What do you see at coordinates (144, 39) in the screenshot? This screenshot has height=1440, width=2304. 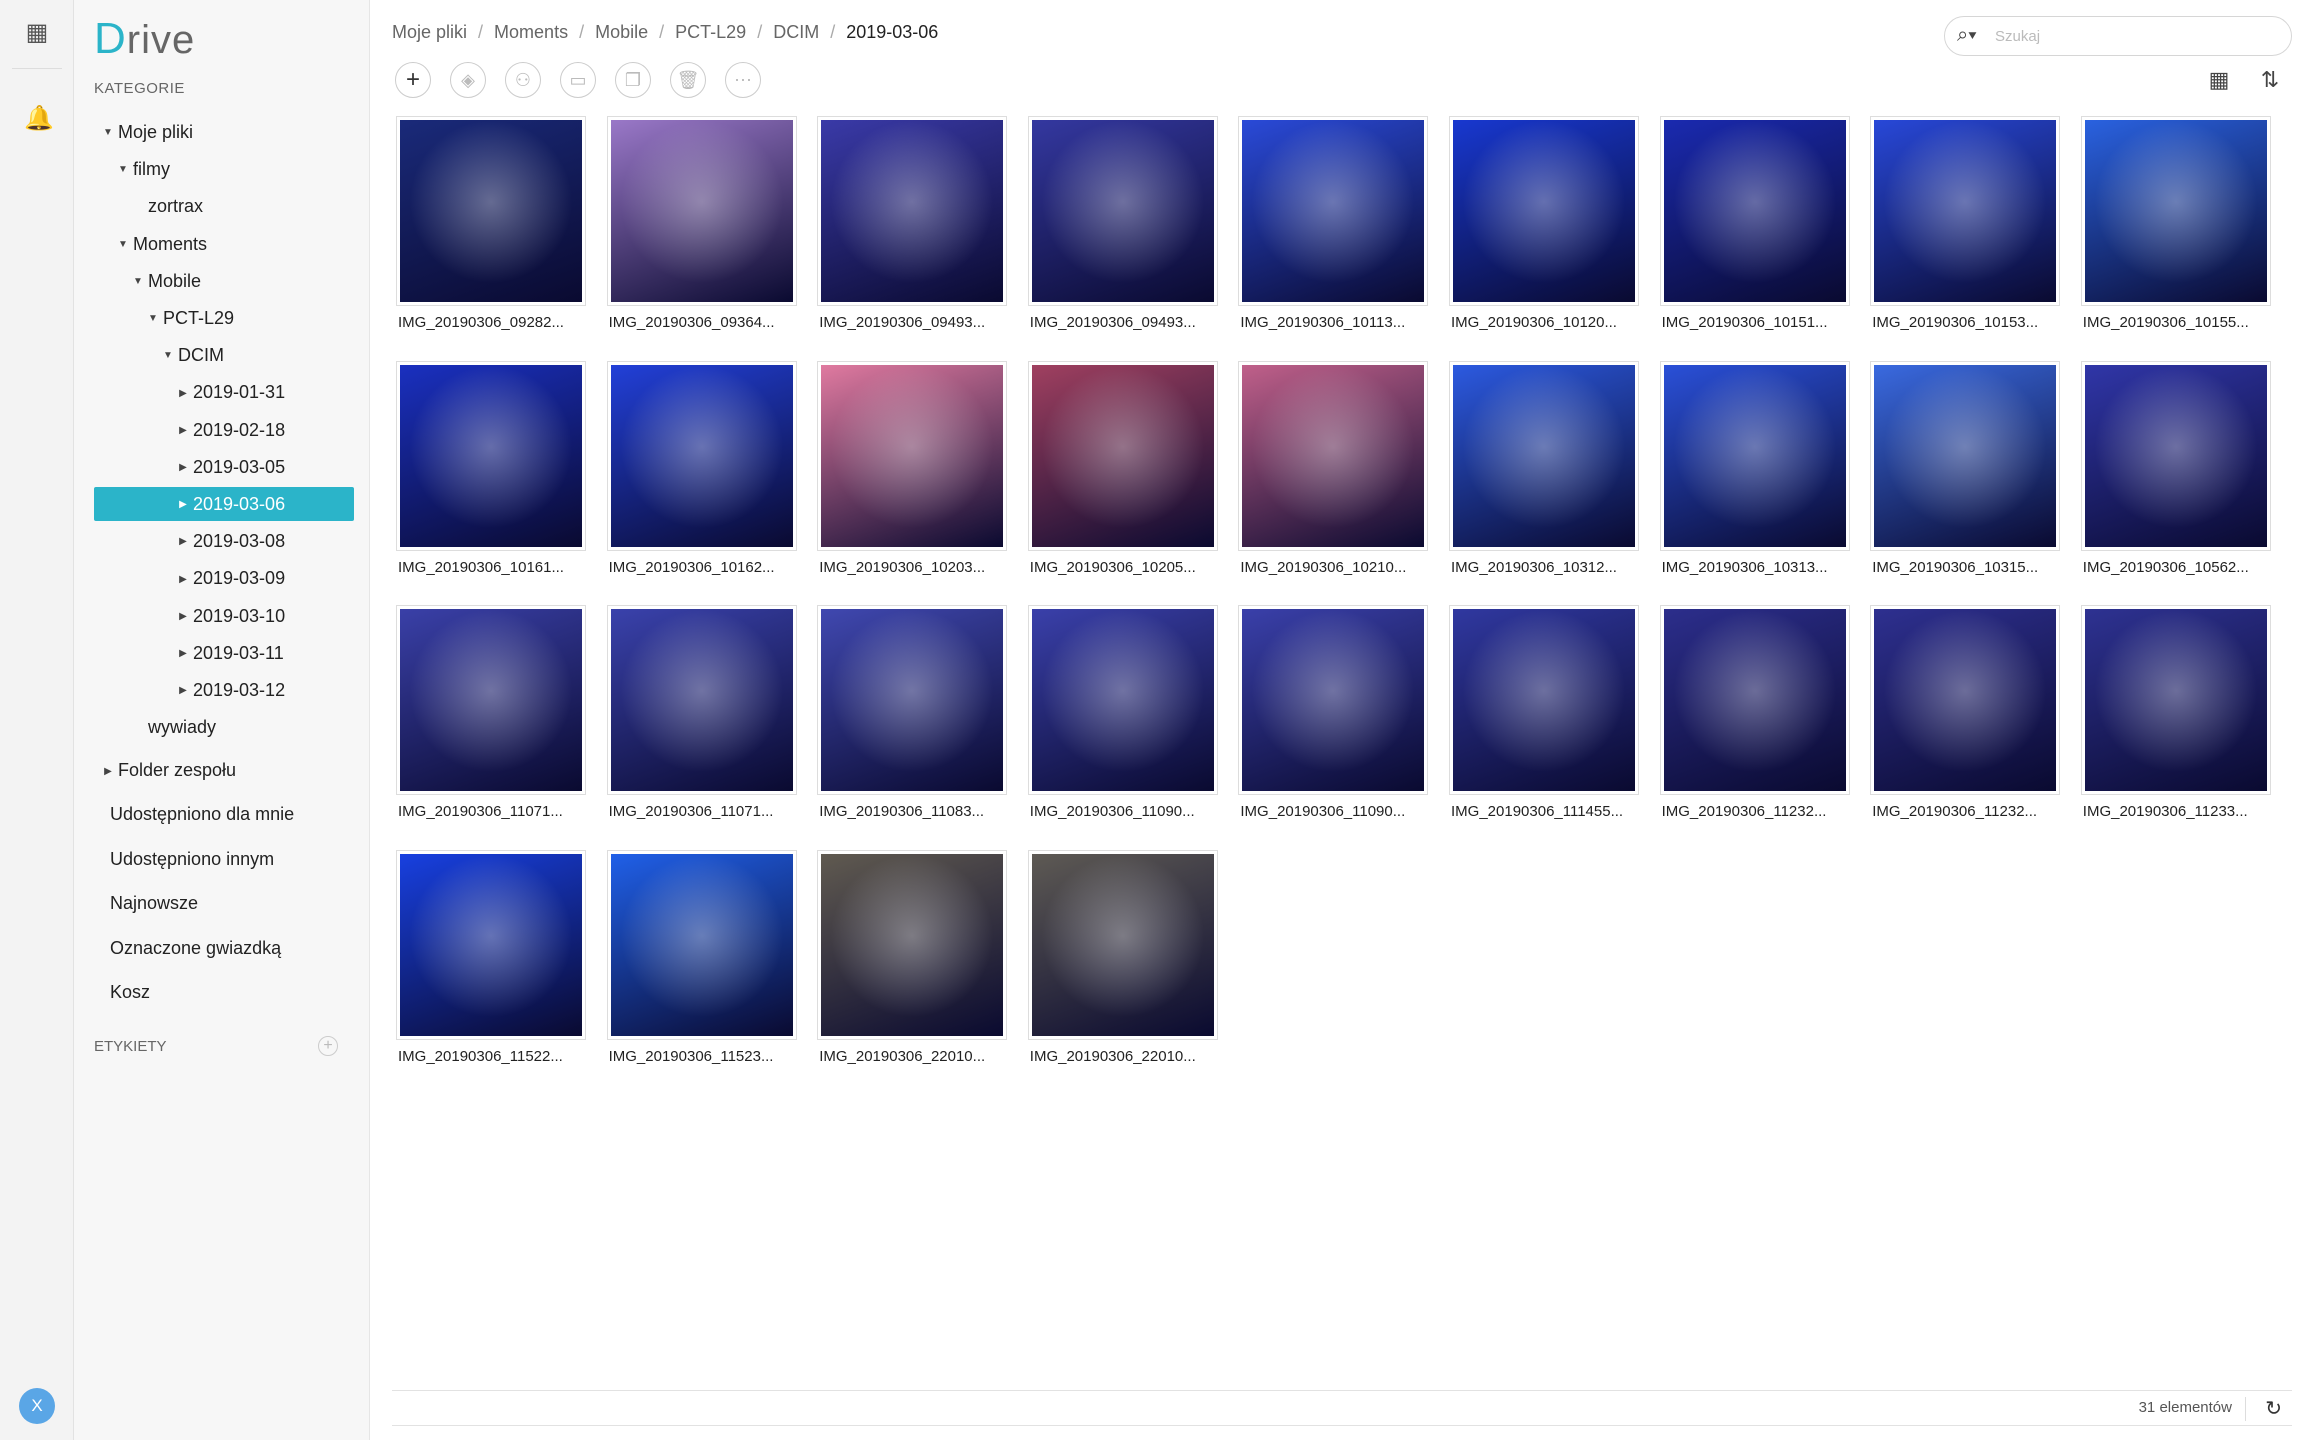 I see `app-logo: Drive` at bounding box center [144, 39].